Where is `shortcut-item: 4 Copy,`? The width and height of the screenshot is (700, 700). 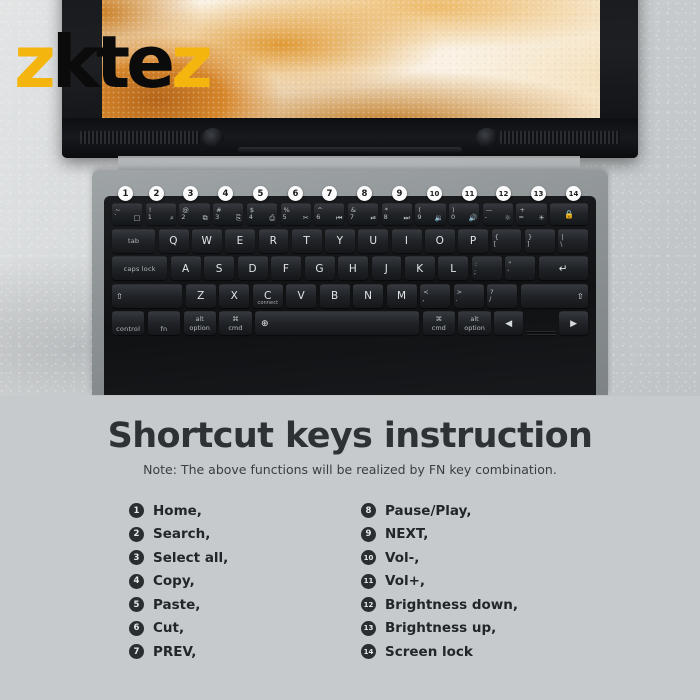
shortcut-item: 4 Copy, is located at coordinates (234, 582).